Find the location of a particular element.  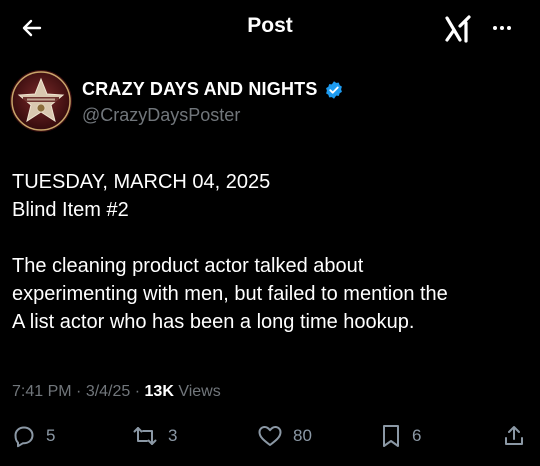

repost-button: 3 is located at coordinates (154, 436).